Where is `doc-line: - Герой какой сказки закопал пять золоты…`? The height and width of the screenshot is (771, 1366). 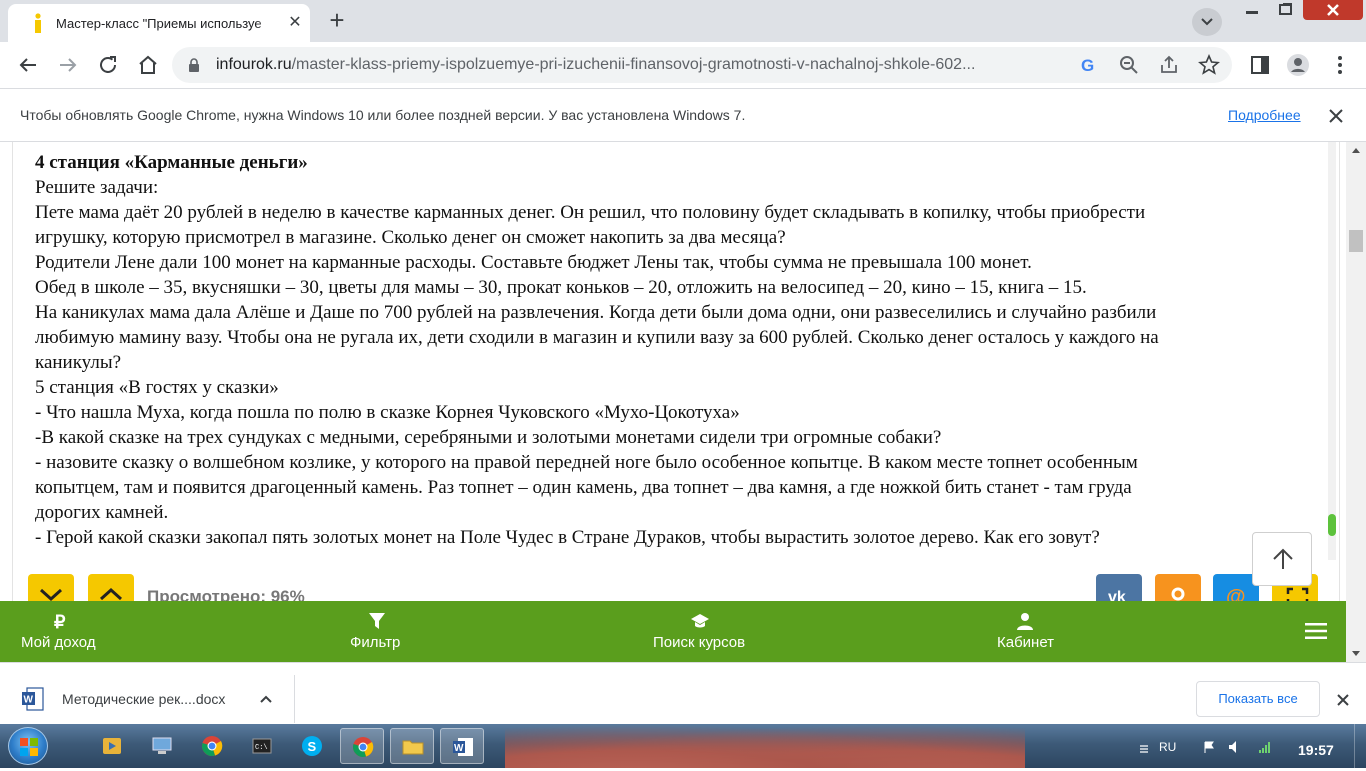 doc-line: - Герой какой сказки закопал пять золоты… is located at coordinates (567, 537).